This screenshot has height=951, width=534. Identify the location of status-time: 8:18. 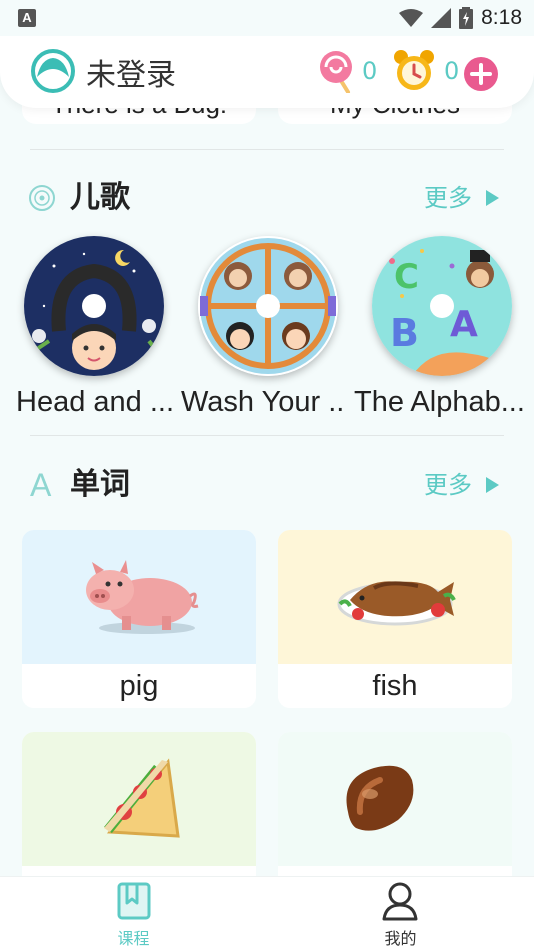
(501, 17).